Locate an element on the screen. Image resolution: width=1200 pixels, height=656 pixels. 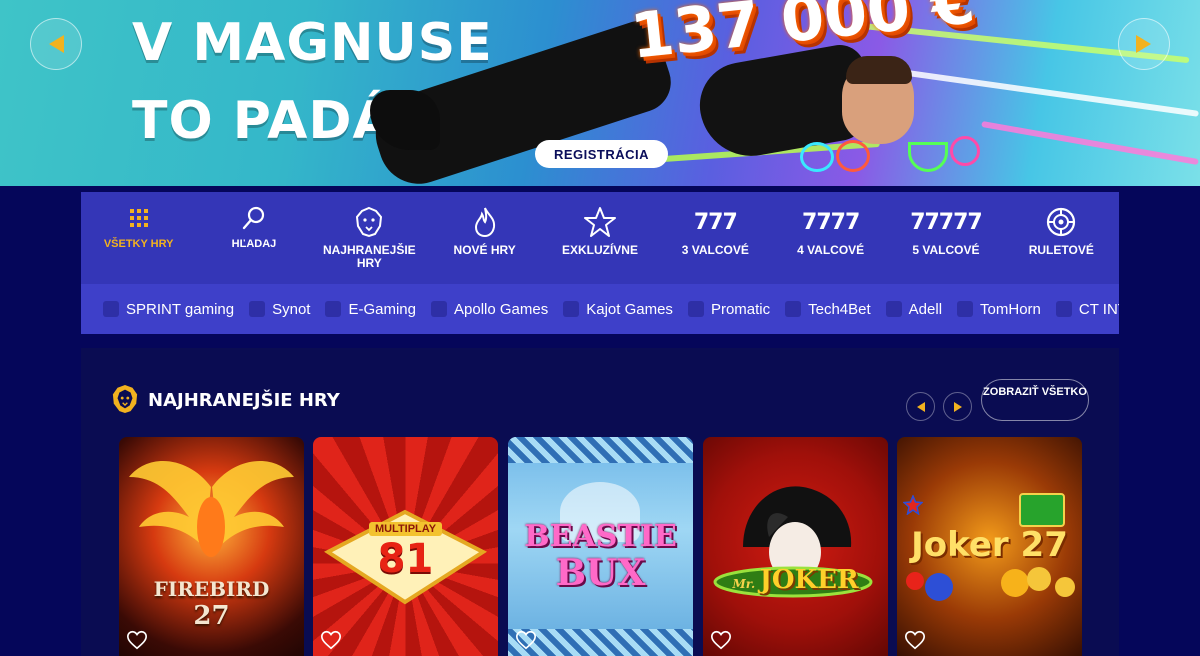
game-card-mr-joker: Mr. JOKER is located at coordinates (795, 546).